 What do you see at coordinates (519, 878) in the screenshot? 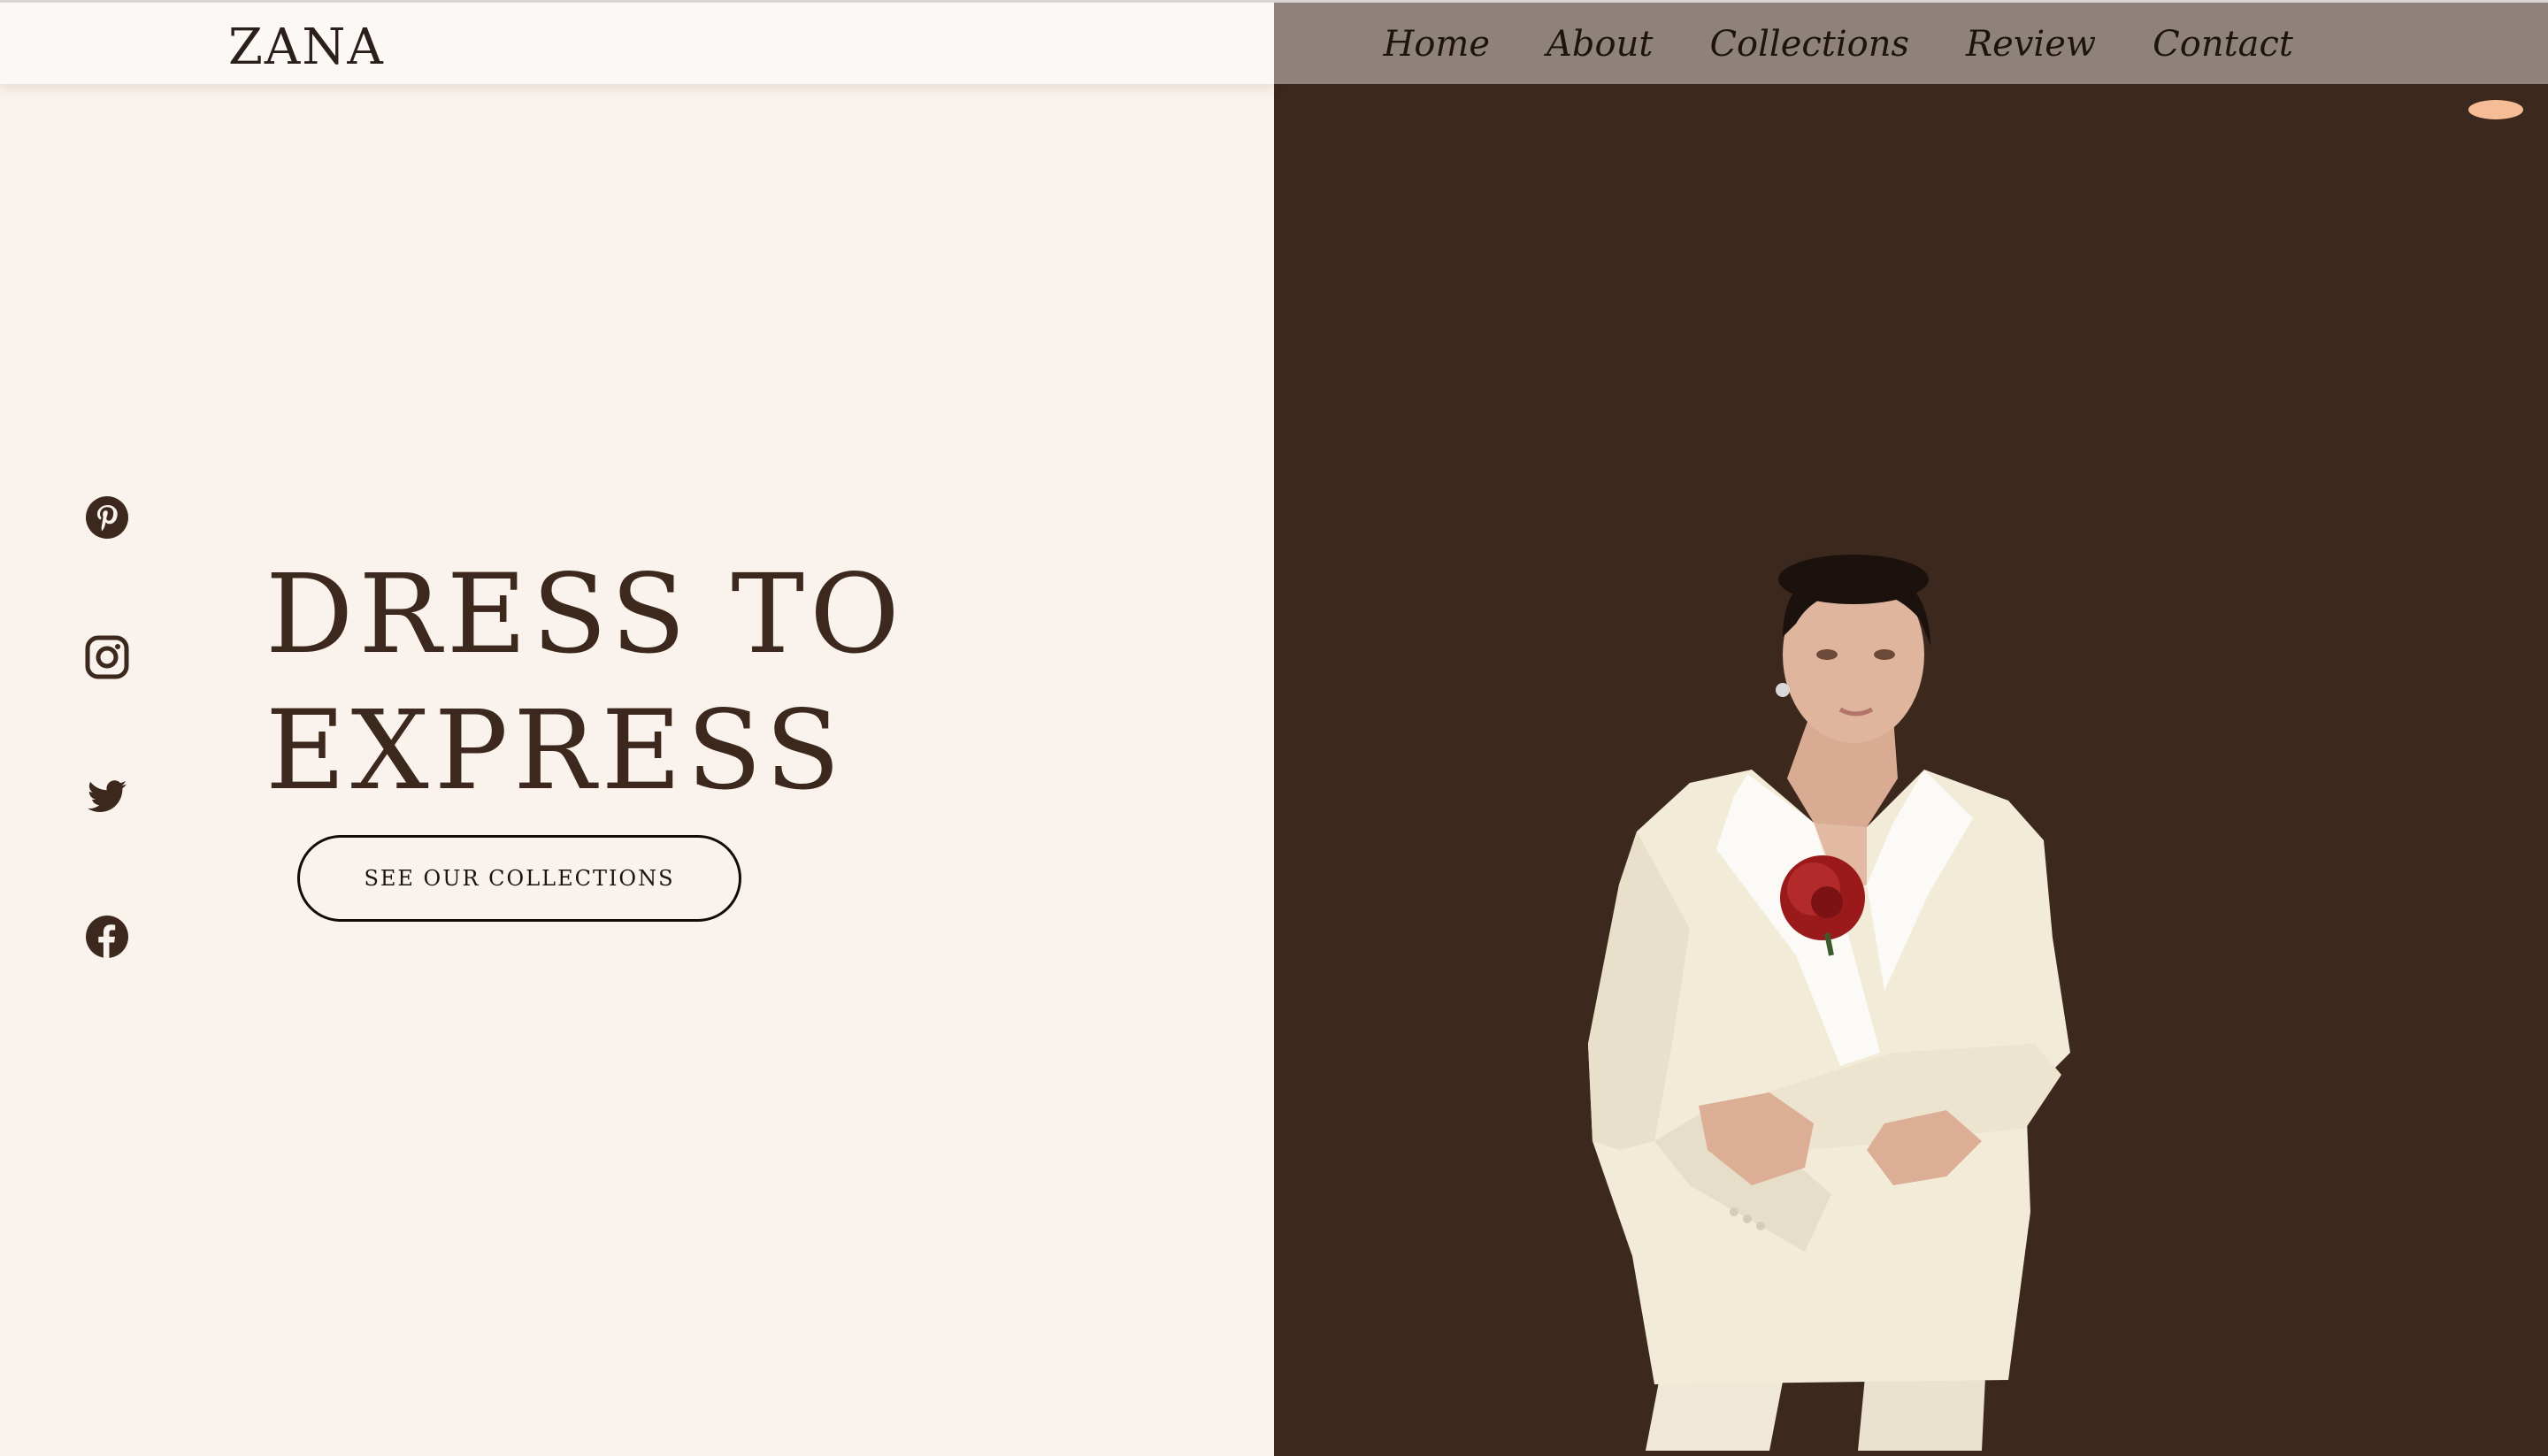
I see `see-collections-button: SEE OUR COLLECTIONS` at bounding box center [519, 878].